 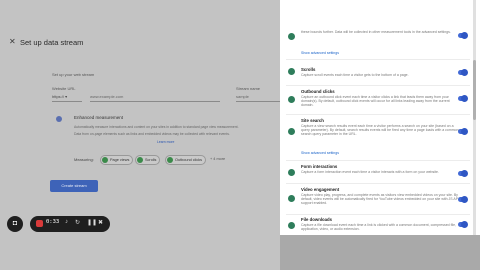 I want to click on measuring-label: Measuring:, so click(x=84, y=159).